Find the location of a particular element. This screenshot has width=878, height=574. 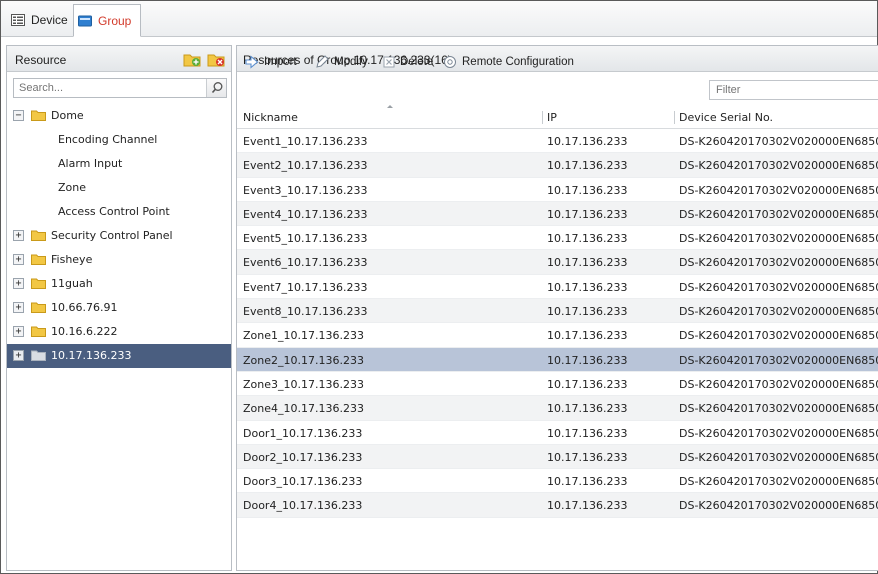

remote-configuration-button: Remote Configuration is located at coordinates (508, 62).